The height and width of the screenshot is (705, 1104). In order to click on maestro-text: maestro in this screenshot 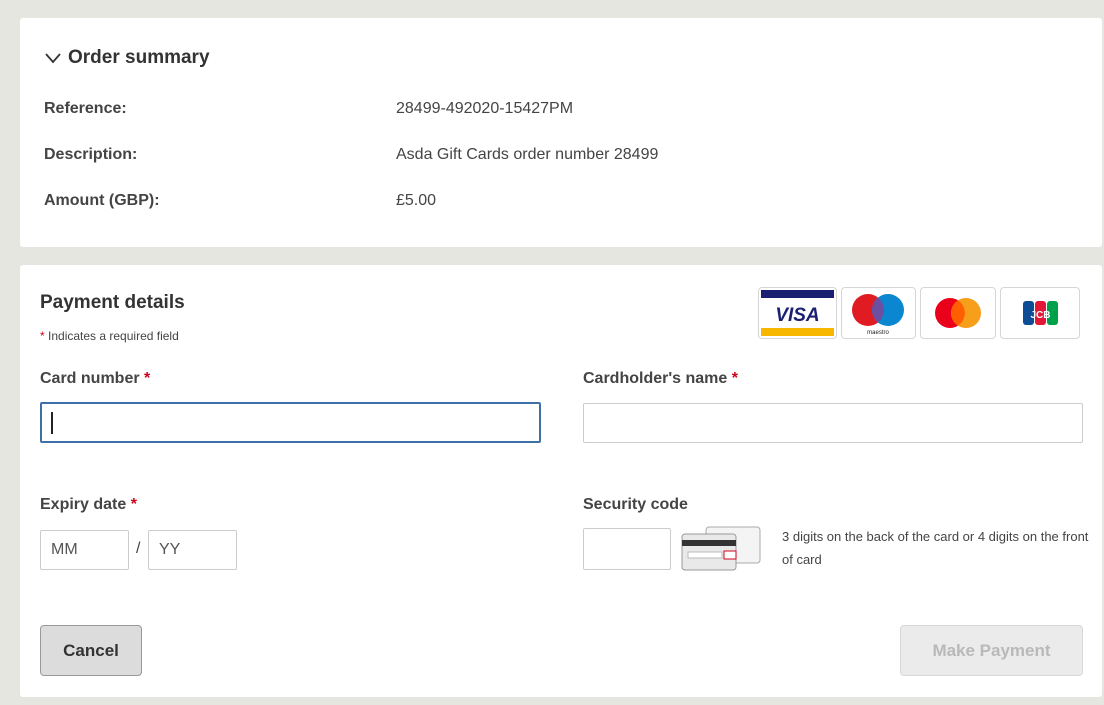, I will do `click(878, 333)`.